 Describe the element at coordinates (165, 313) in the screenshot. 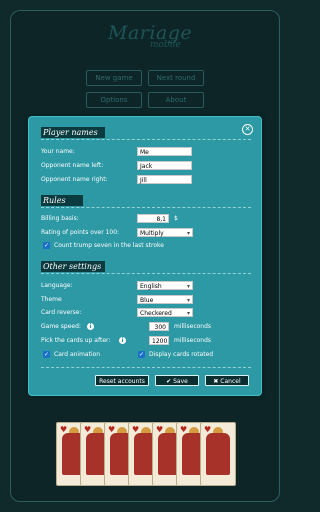

I see `card-reverse-select: Checkered` at that location.